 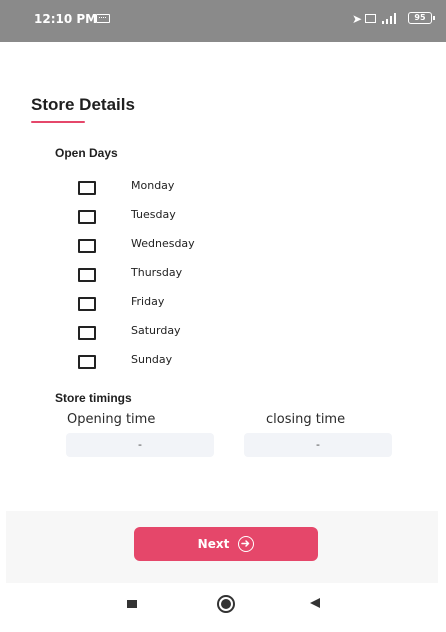 I want to click on opening-time-field: -, so click(x=140, y=445).